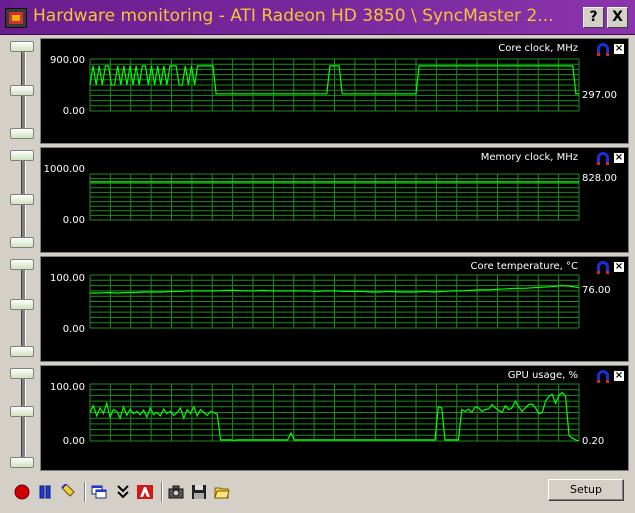  What do you see at coordinates (542, 375) in the screenshot?
I see `panel-title: GPU usage, %` at bounding box center [542, 375].